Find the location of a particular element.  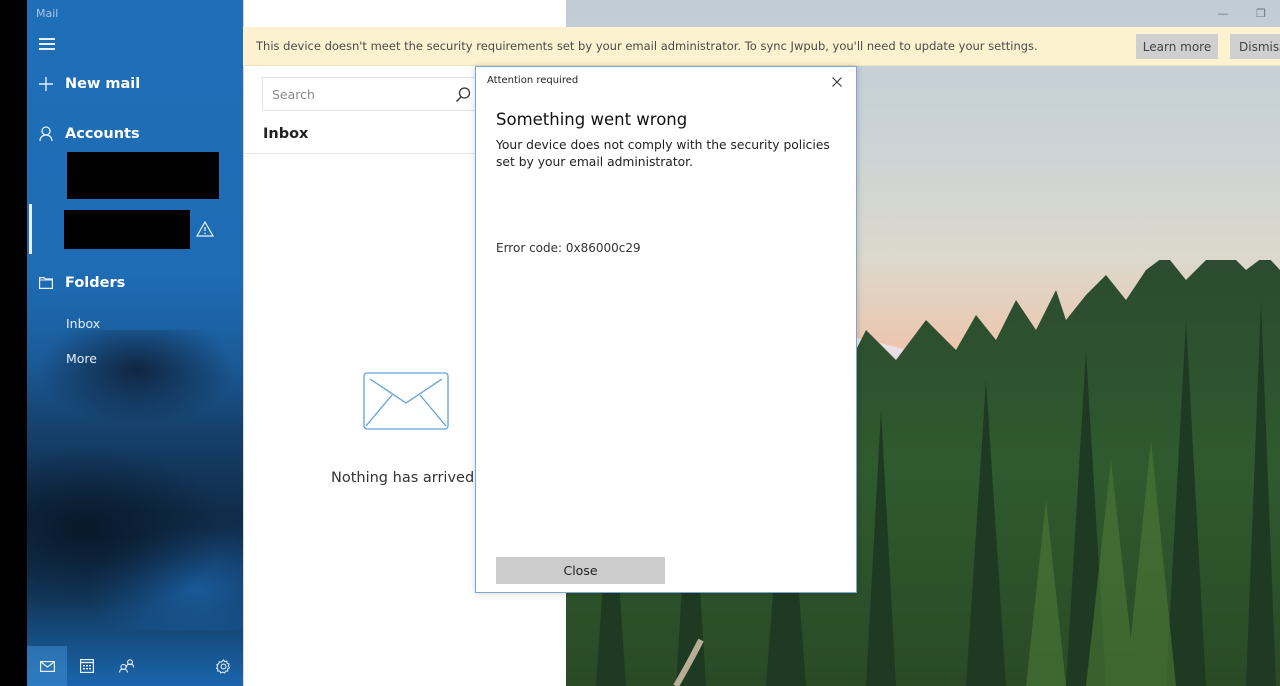

calendar-switch-button is located at coordinates (87, 666).